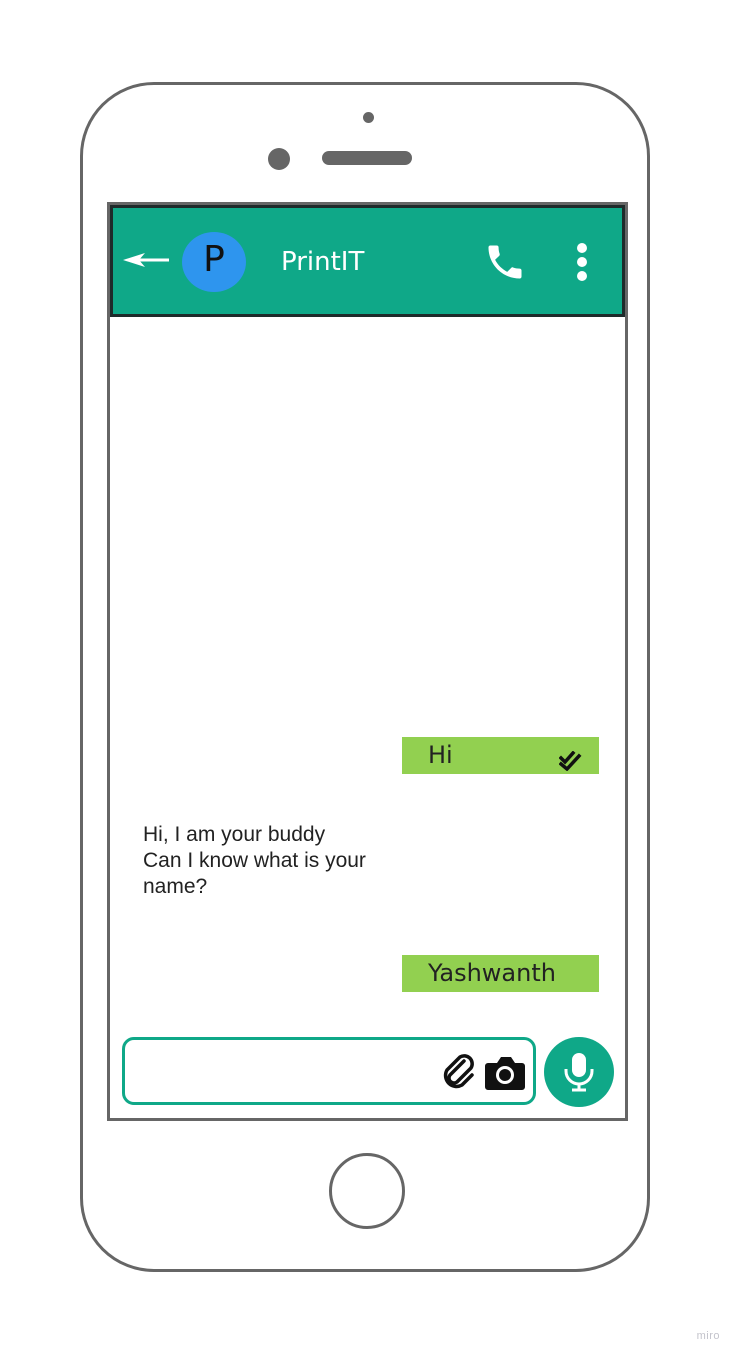 The width and height of the screenshot is (736, 1356). Describe the element at coordinates (579, 1072) in the screenshot. I see `microphone-icon` at that location.